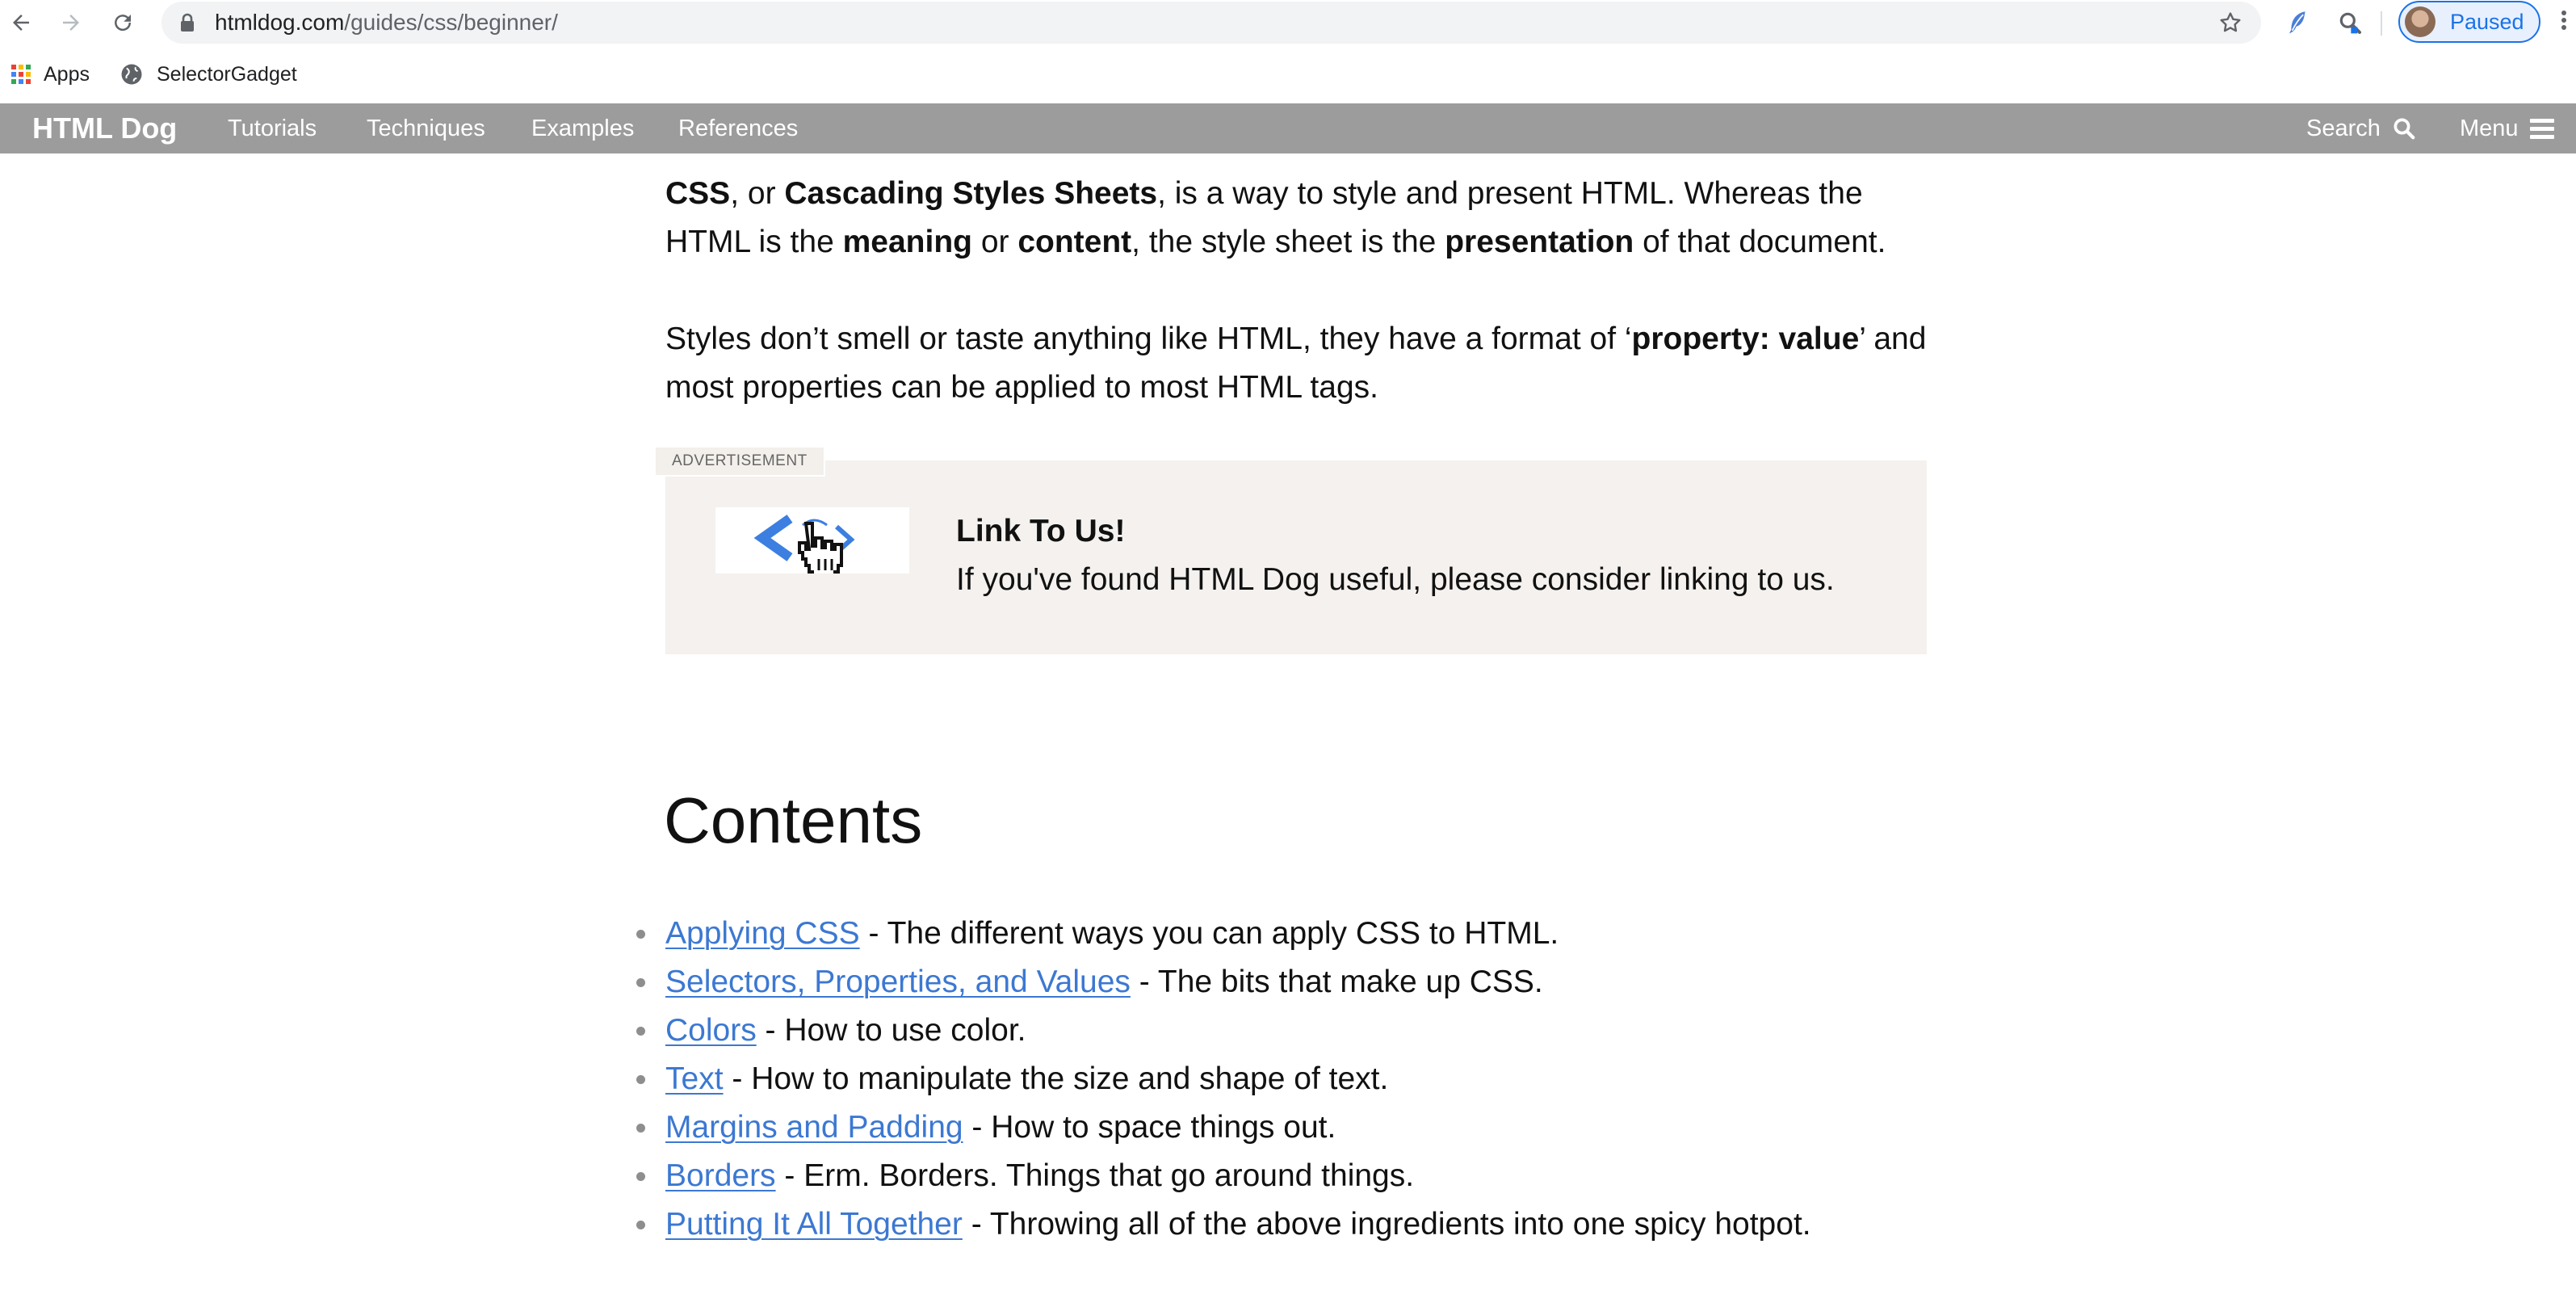 The height and width of the screenshot is (1307, 2576). What do you see at coordinates (762, 934) in the screenshot?
I see `toc-link-applying-css: Applying CSS` at bounding box center [762, 934].